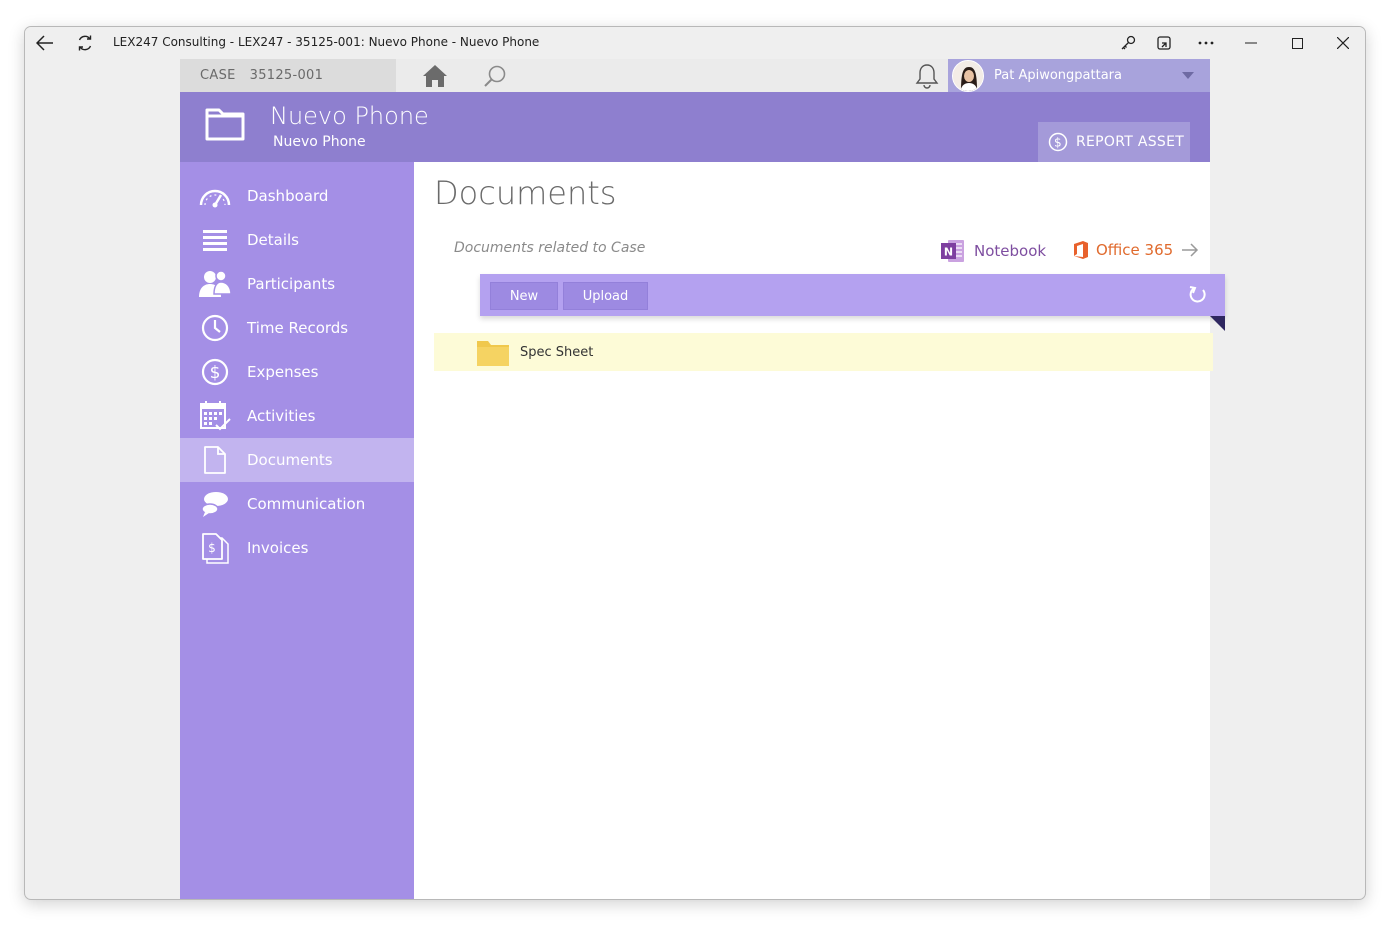 The image size is (1390, 925). I want to click on key-icon, so click(1128, 42).